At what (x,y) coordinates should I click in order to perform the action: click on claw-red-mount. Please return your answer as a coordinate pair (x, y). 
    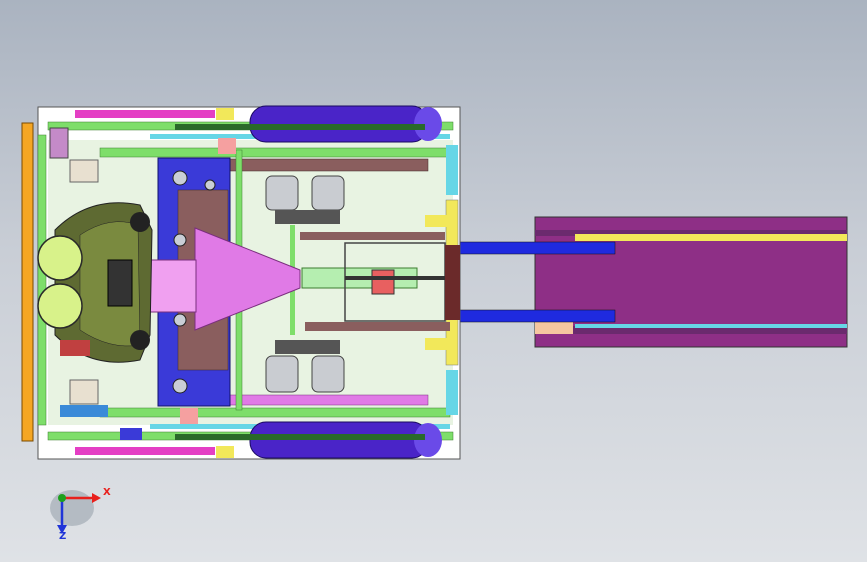
    Looking at the image, I should click on (75, 348).